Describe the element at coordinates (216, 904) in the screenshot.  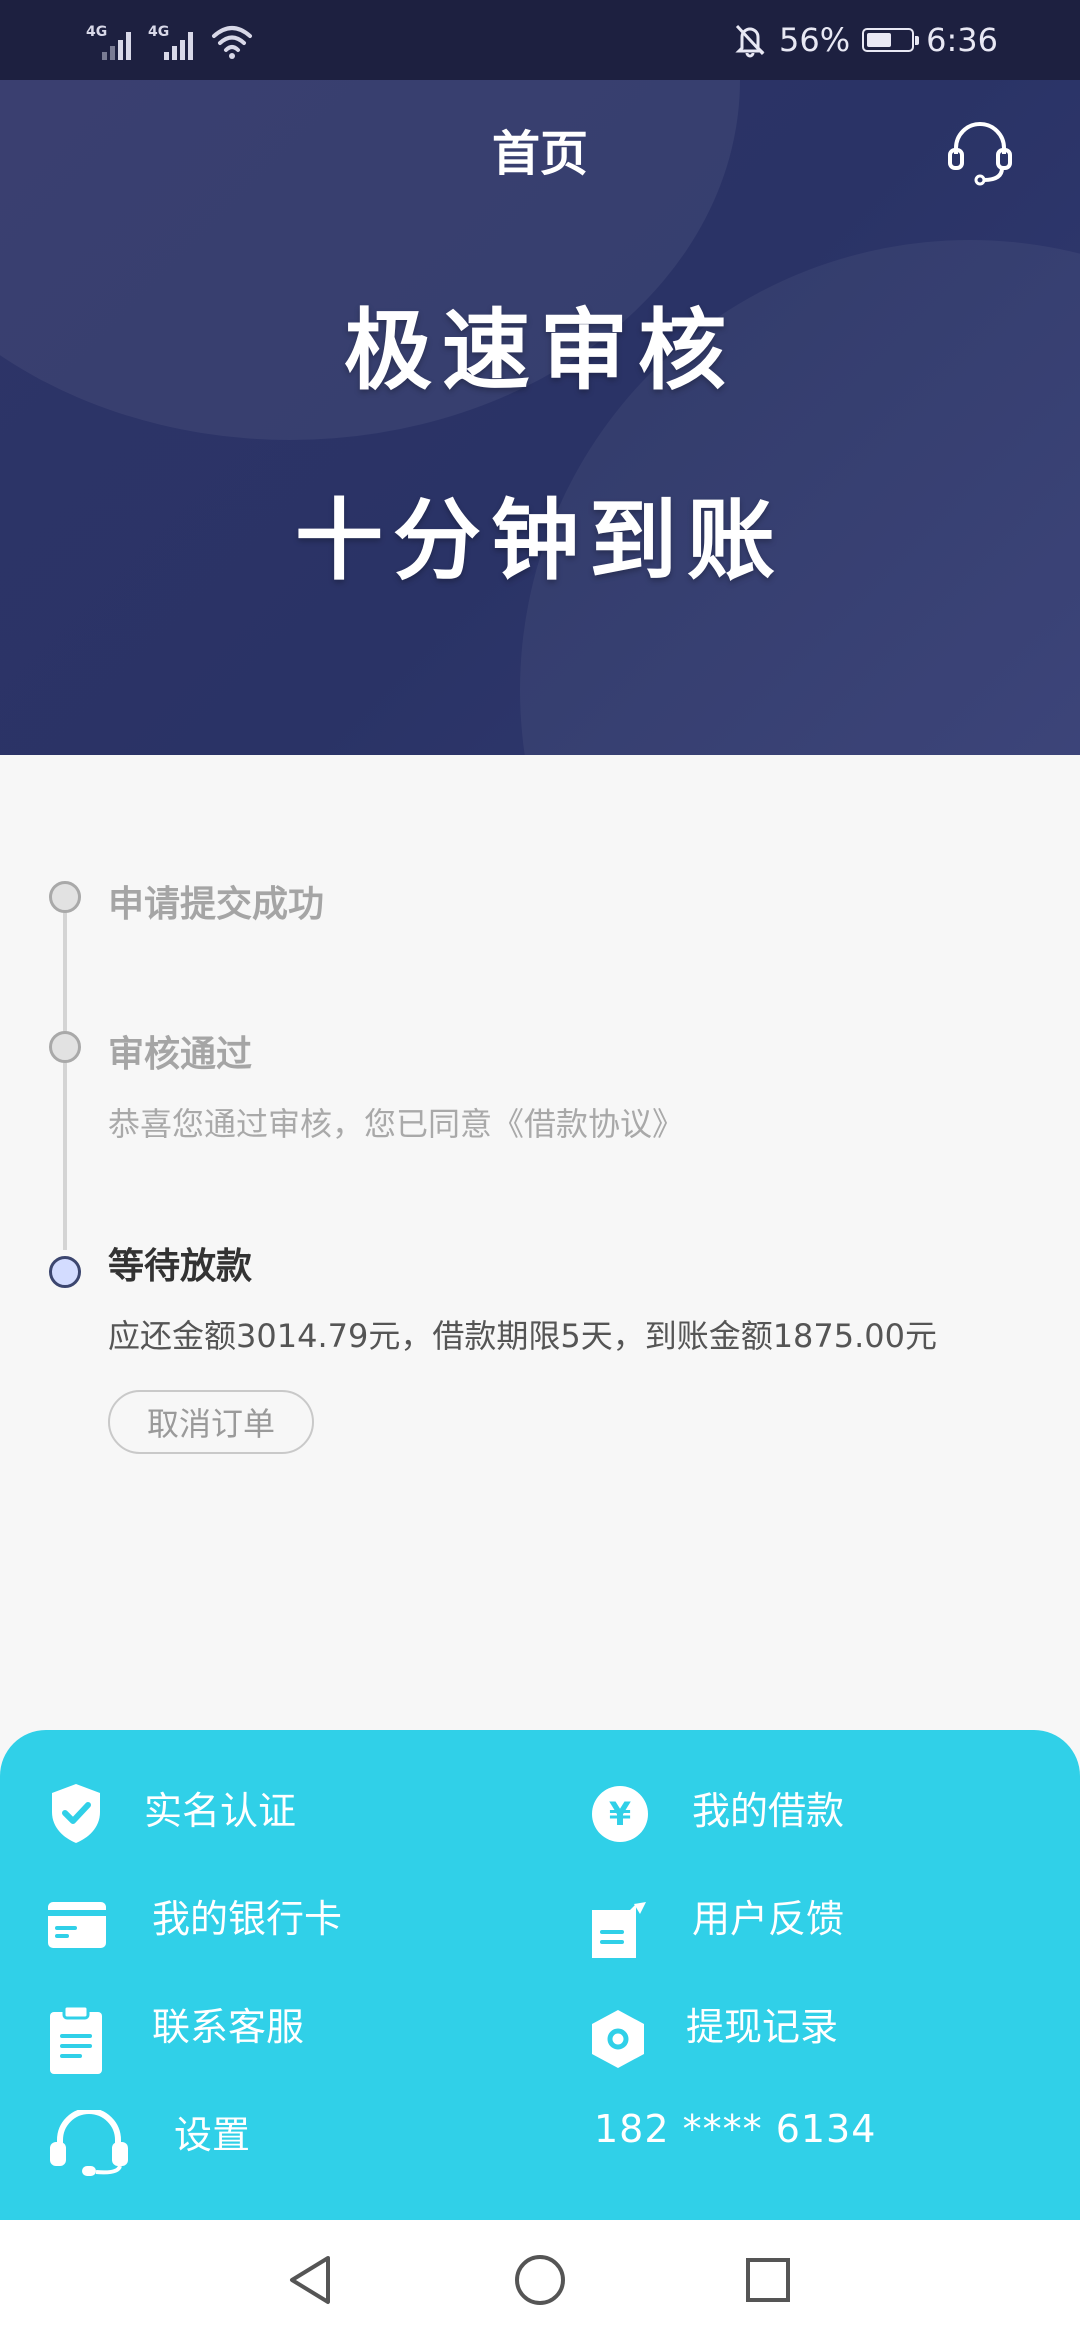
I see `step-title-submitted: 申请提交成功` at that location.